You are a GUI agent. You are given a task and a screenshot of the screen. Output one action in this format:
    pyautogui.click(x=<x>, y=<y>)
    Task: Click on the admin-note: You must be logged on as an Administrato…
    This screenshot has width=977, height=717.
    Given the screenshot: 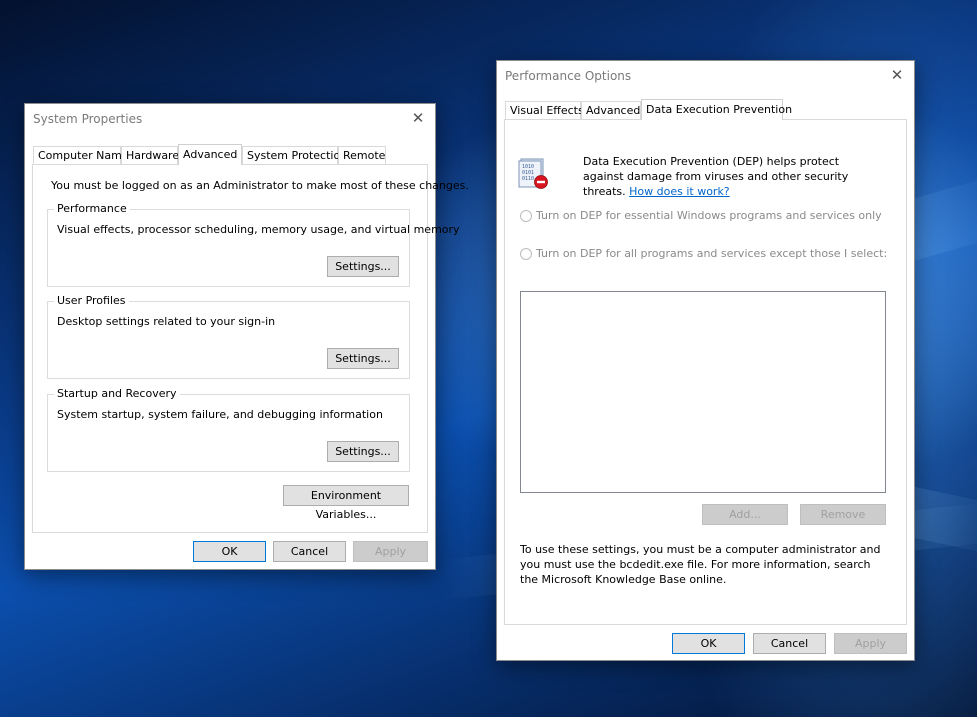 What is the action you would take?
    pyautogui.click(x=260, y=185)
    